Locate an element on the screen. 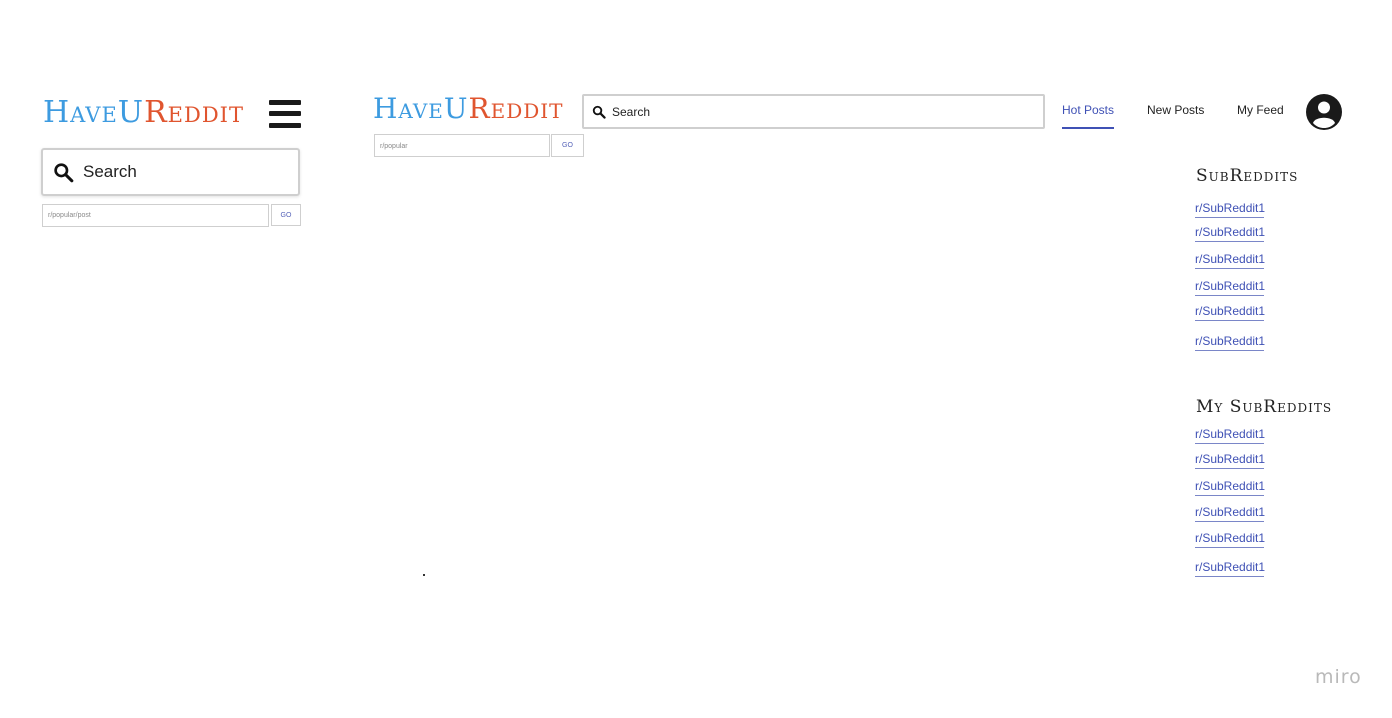 The image size is (1392, 718). desktop-search-input: Search is located at coordinates (813, 111).